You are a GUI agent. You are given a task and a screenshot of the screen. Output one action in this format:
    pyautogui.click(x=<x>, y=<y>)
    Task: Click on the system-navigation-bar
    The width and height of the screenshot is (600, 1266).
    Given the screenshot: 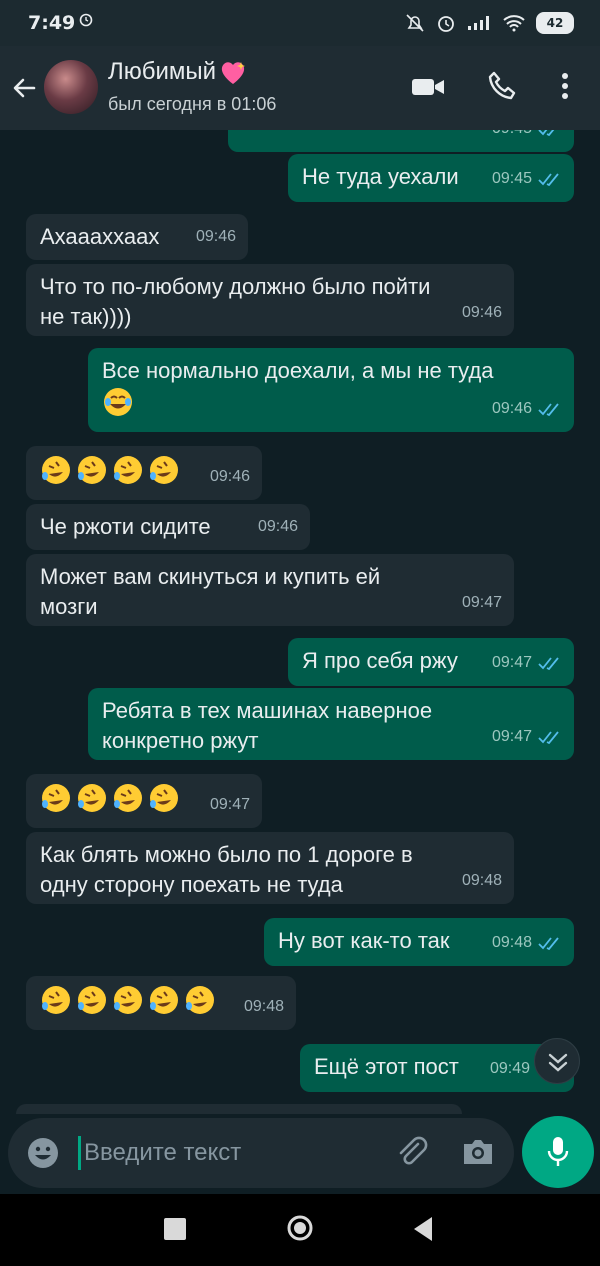 What is the action you would take?
    pyautogui.click(x=300, y=1230)
    